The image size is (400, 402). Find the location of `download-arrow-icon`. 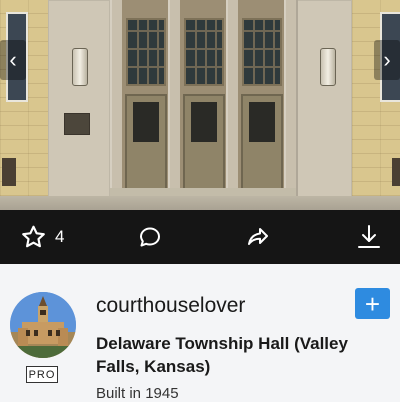

download-arrow-icon is located at coordinates (369, 237).